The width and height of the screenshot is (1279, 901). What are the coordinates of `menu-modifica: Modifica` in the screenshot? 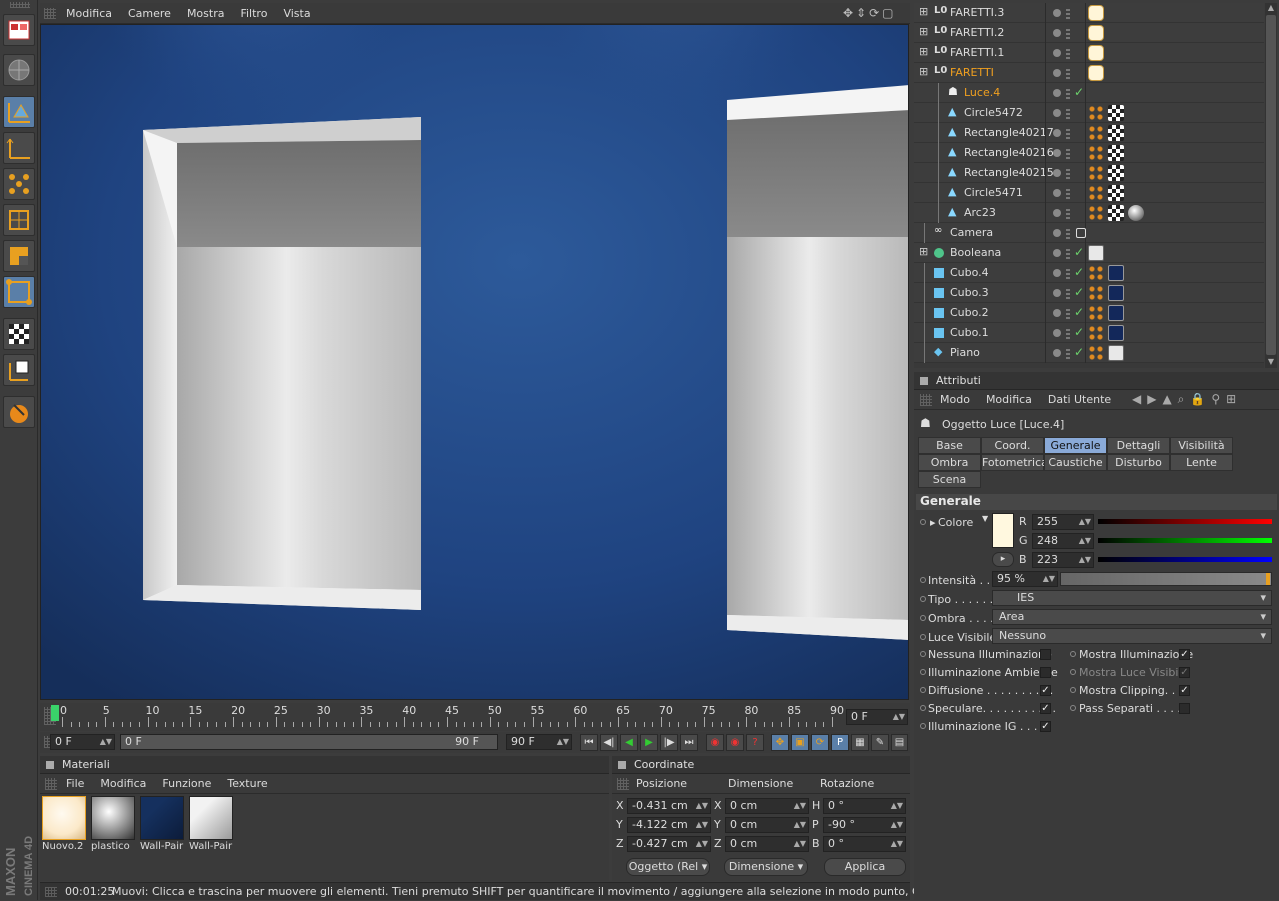 It's located at (89, 13).